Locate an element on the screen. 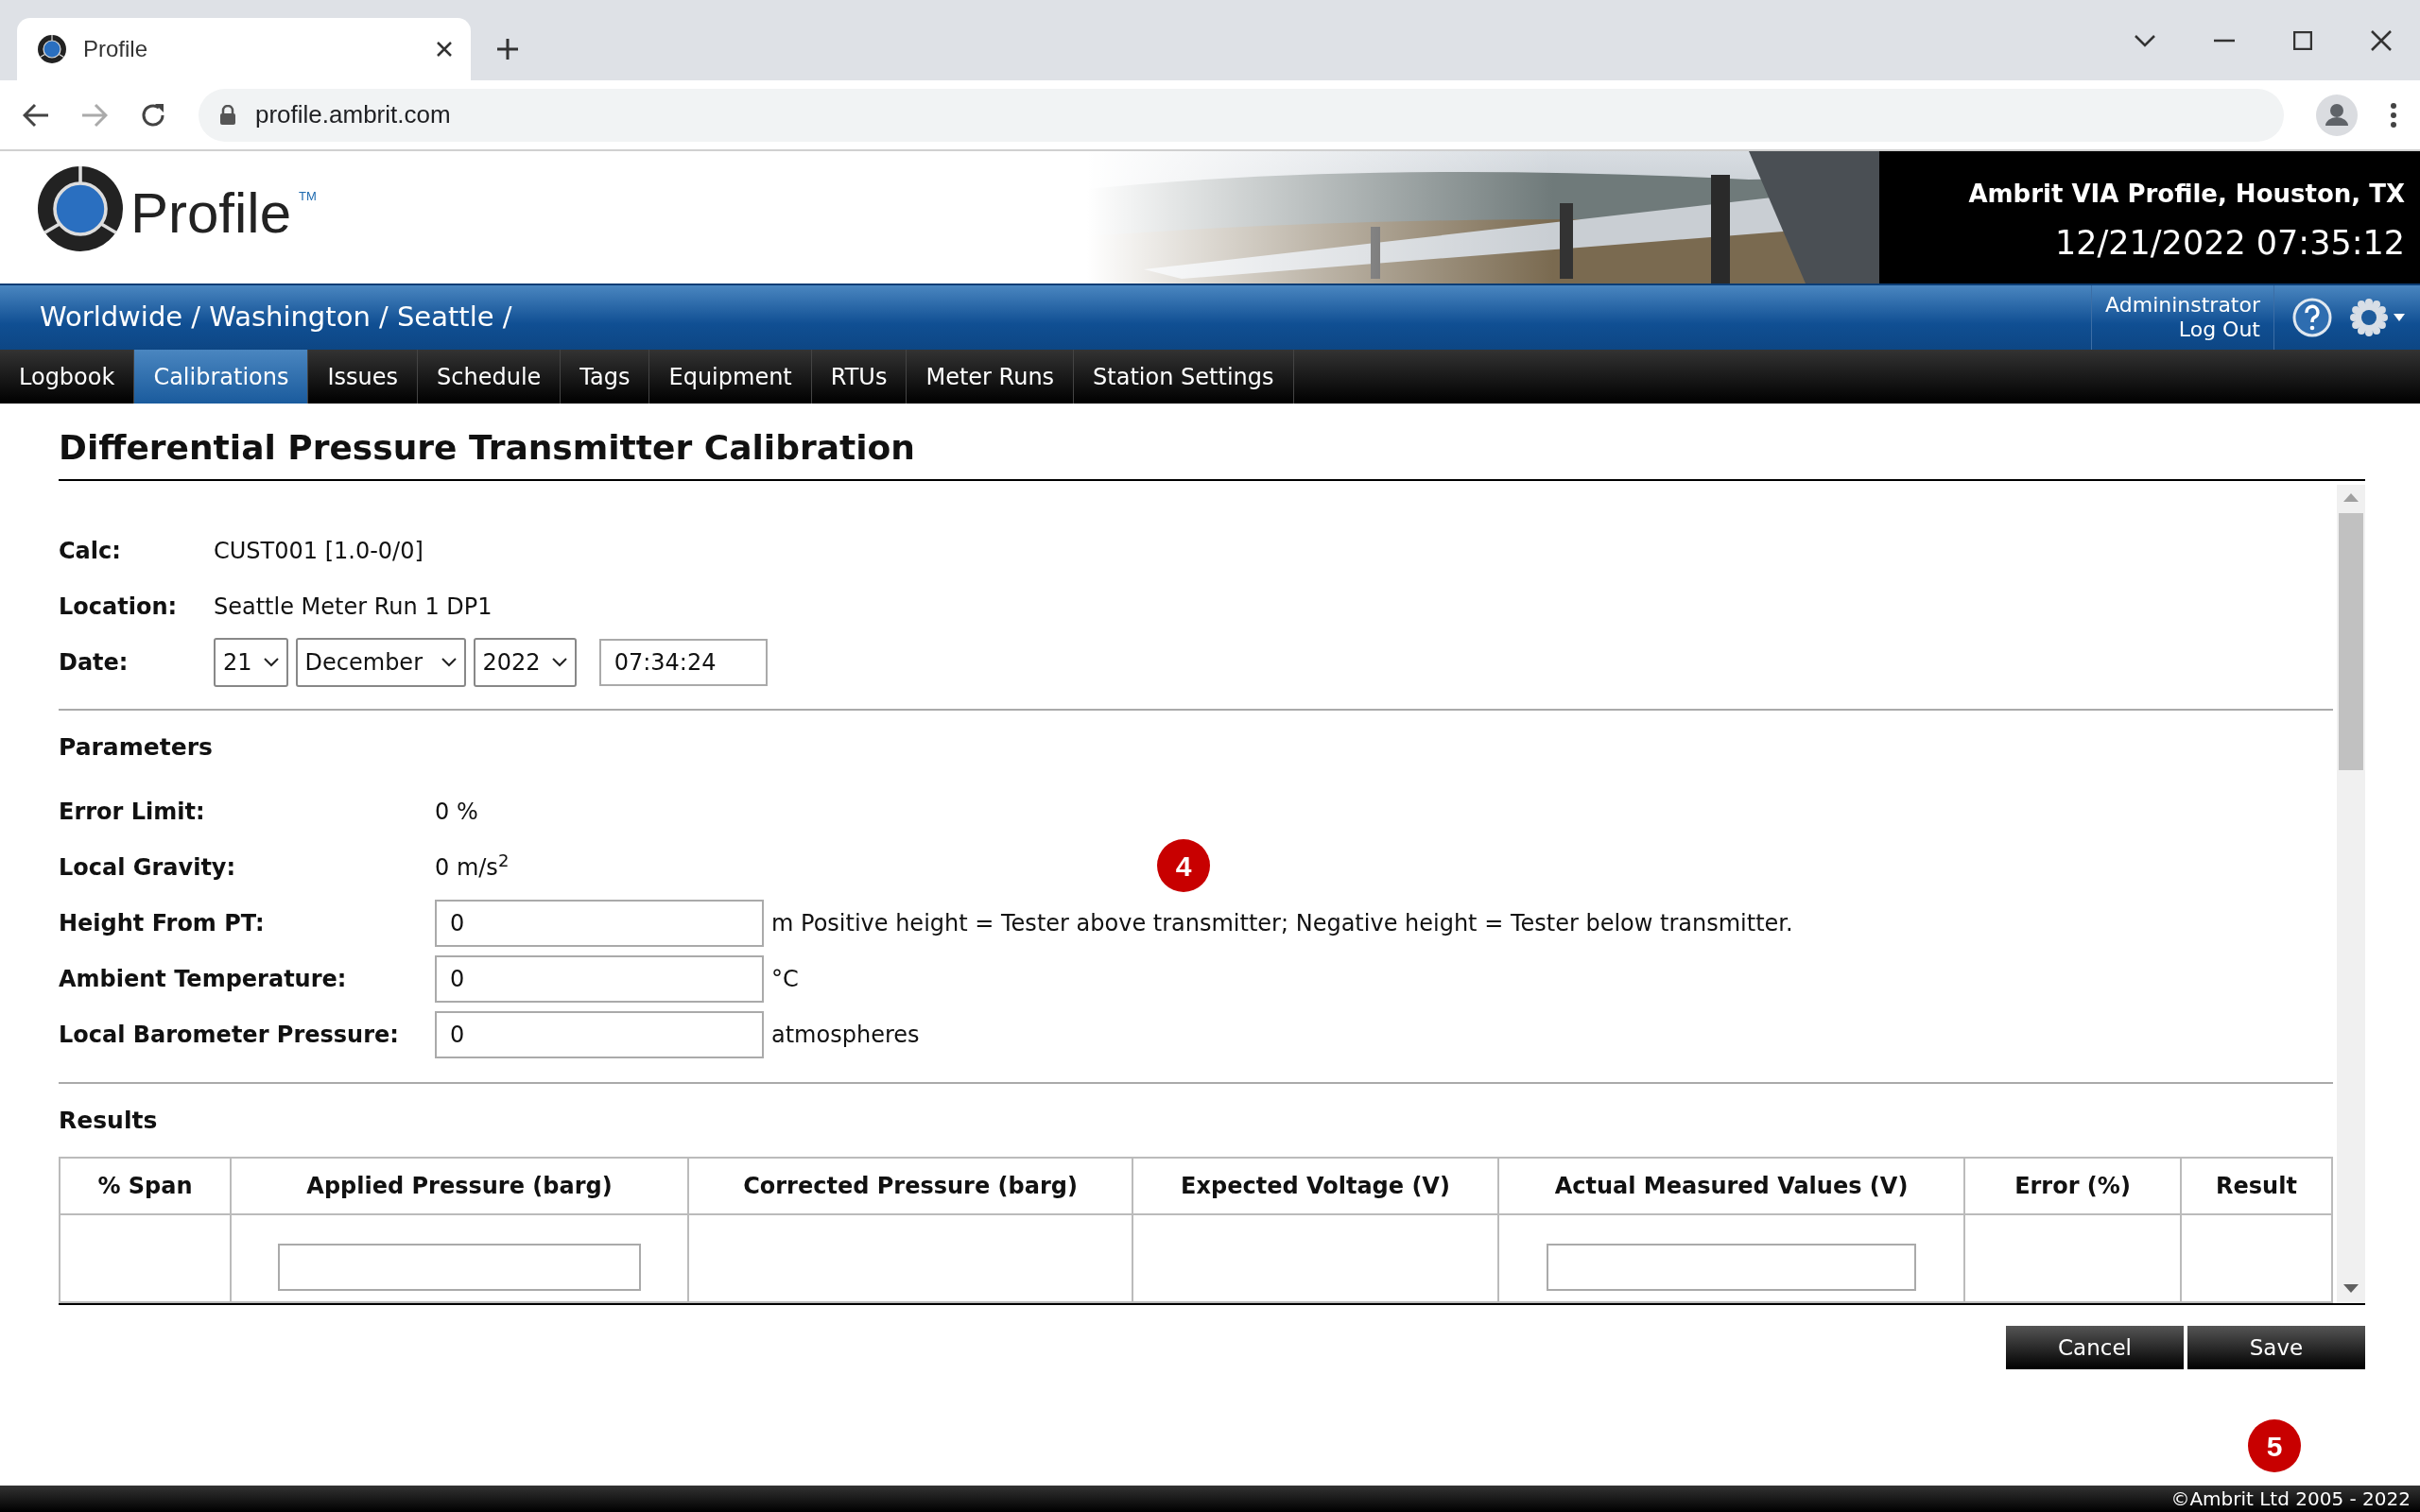  logout-link: Log Out is located at coordinates (2182, 330).